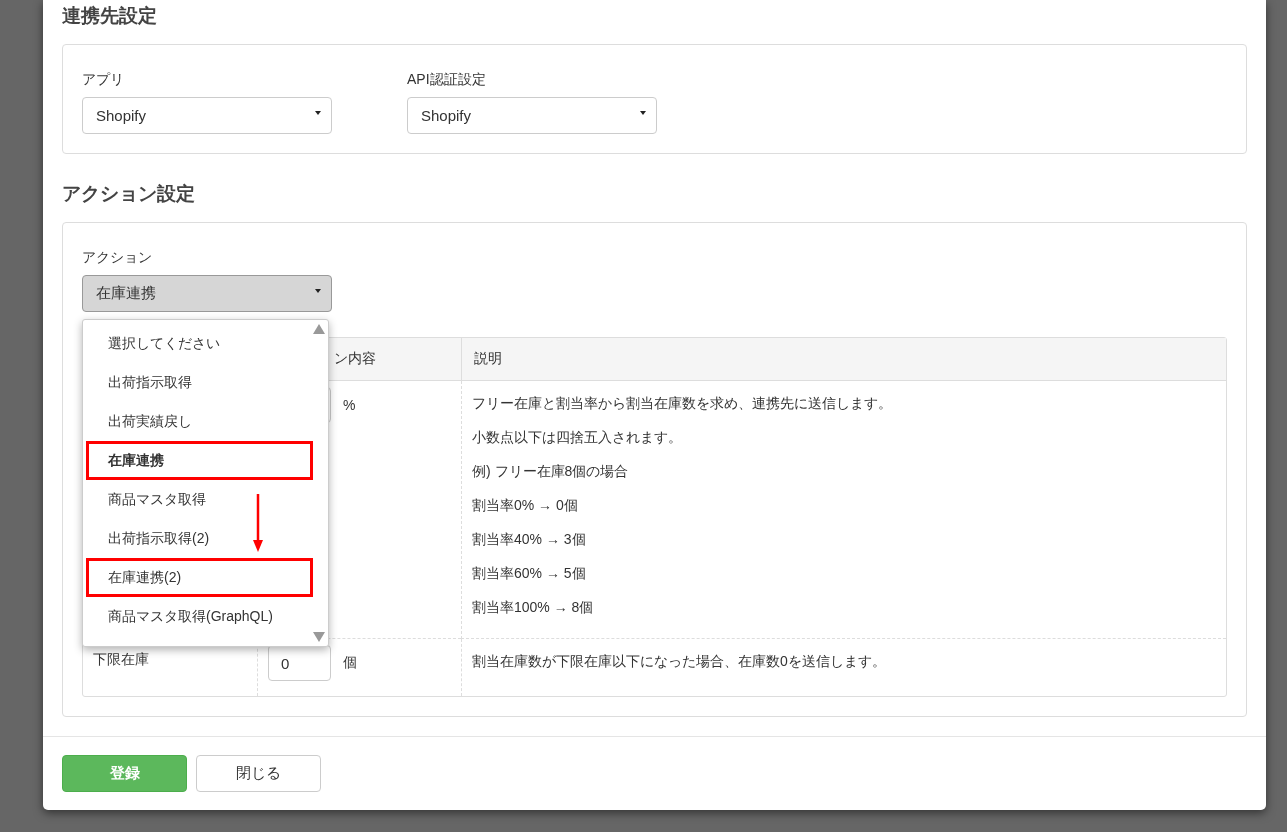 The image size is (1287, 832). Describe the element at coordinates (196, 343) in the screenshot. I see `dropdown-option: 選択してください` at that location.